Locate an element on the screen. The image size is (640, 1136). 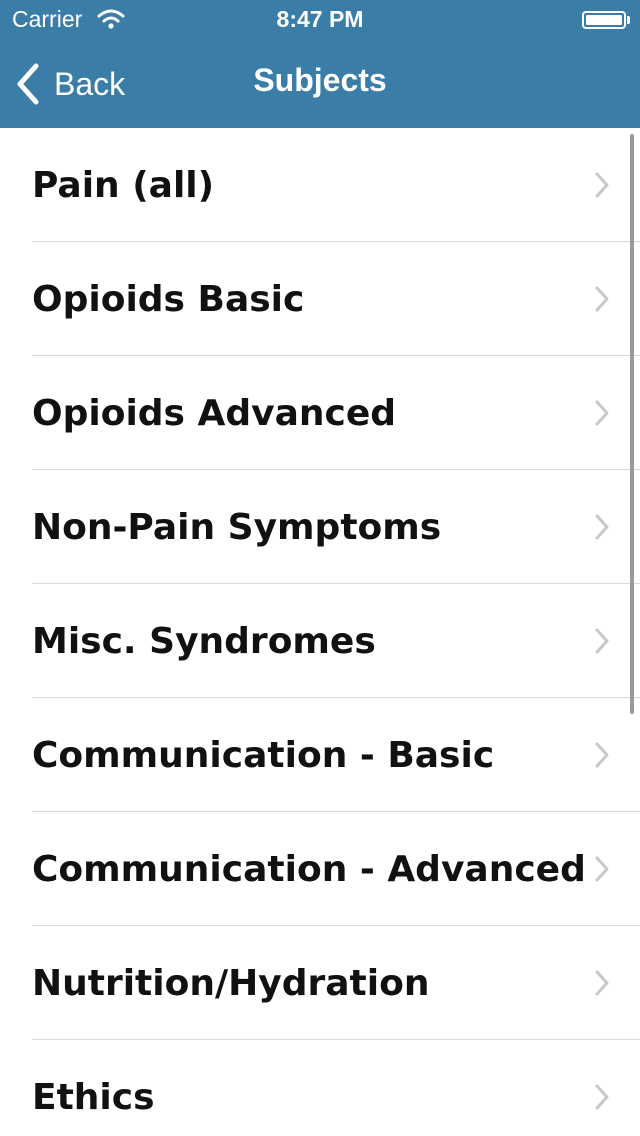
battery-tip is located at coordinates (628, 20).